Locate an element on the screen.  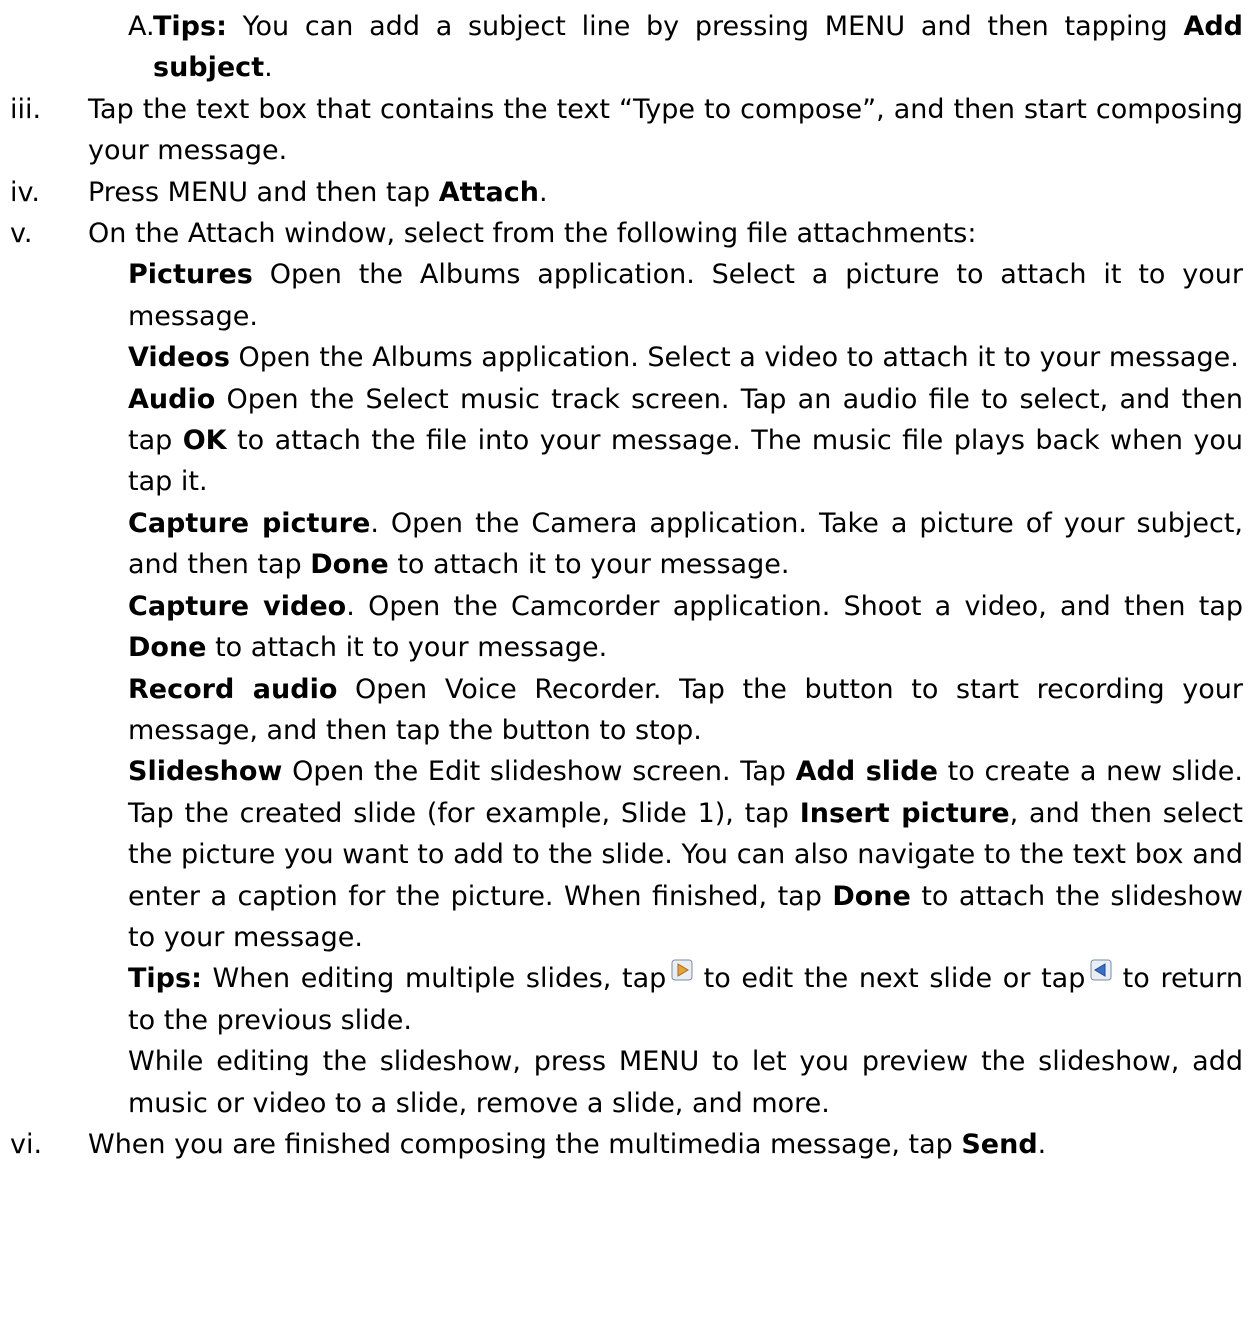
step-number: v. is located at coordinates (21, 234).